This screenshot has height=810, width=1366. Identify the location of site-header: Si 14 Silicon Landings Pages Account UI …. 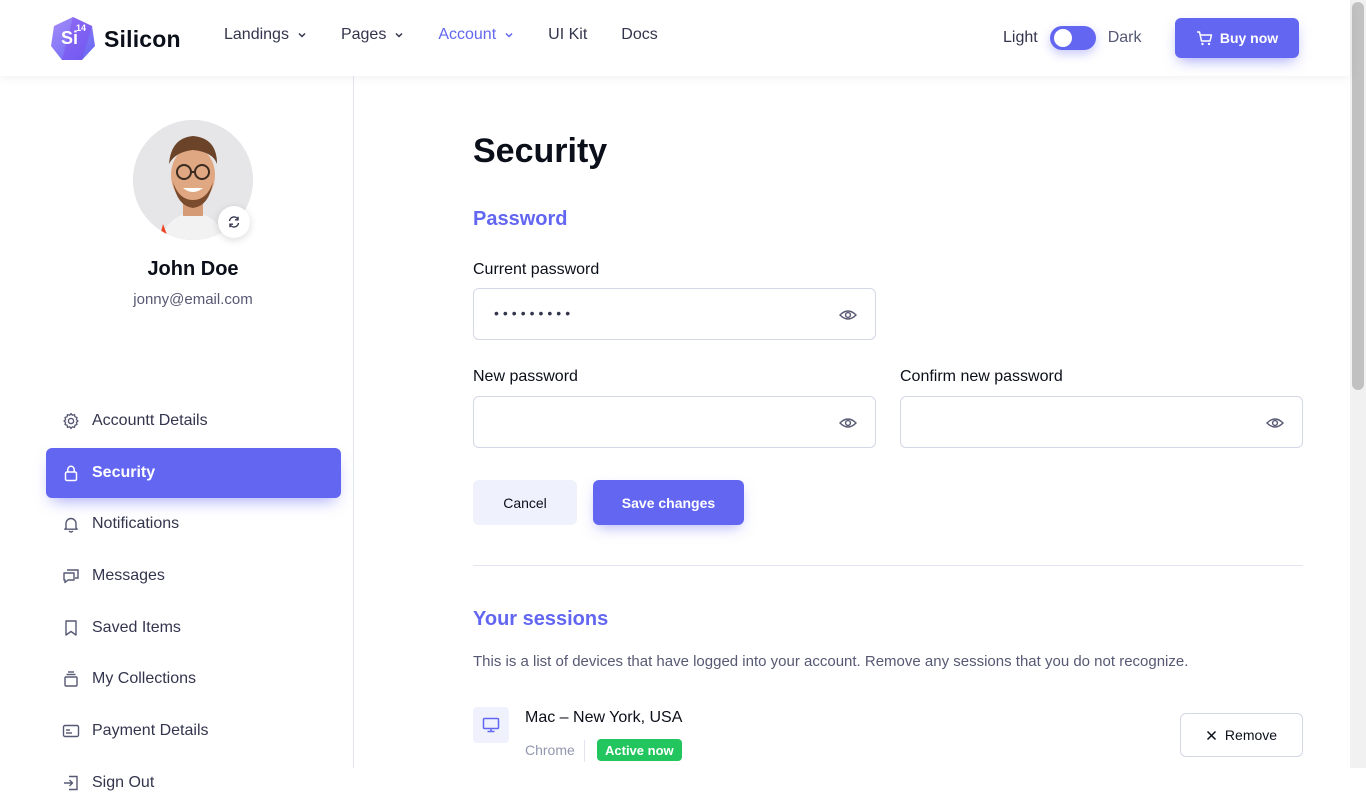
(675, 38).